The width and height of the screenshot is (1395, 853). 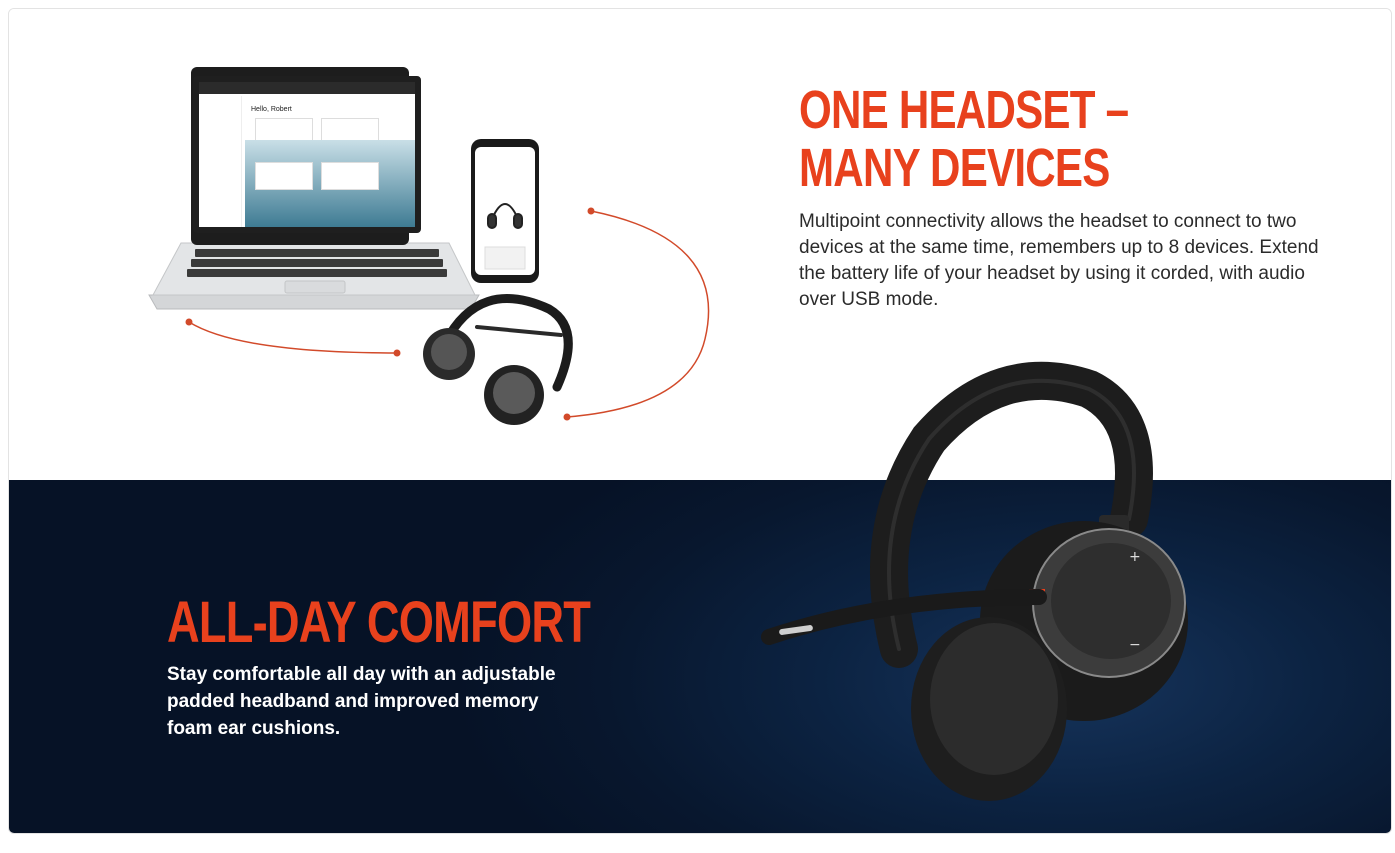 What do you see at coordinates (498, 359) in the screenshot?
I see `small-headset-icon` at bounding box center [498, 359].